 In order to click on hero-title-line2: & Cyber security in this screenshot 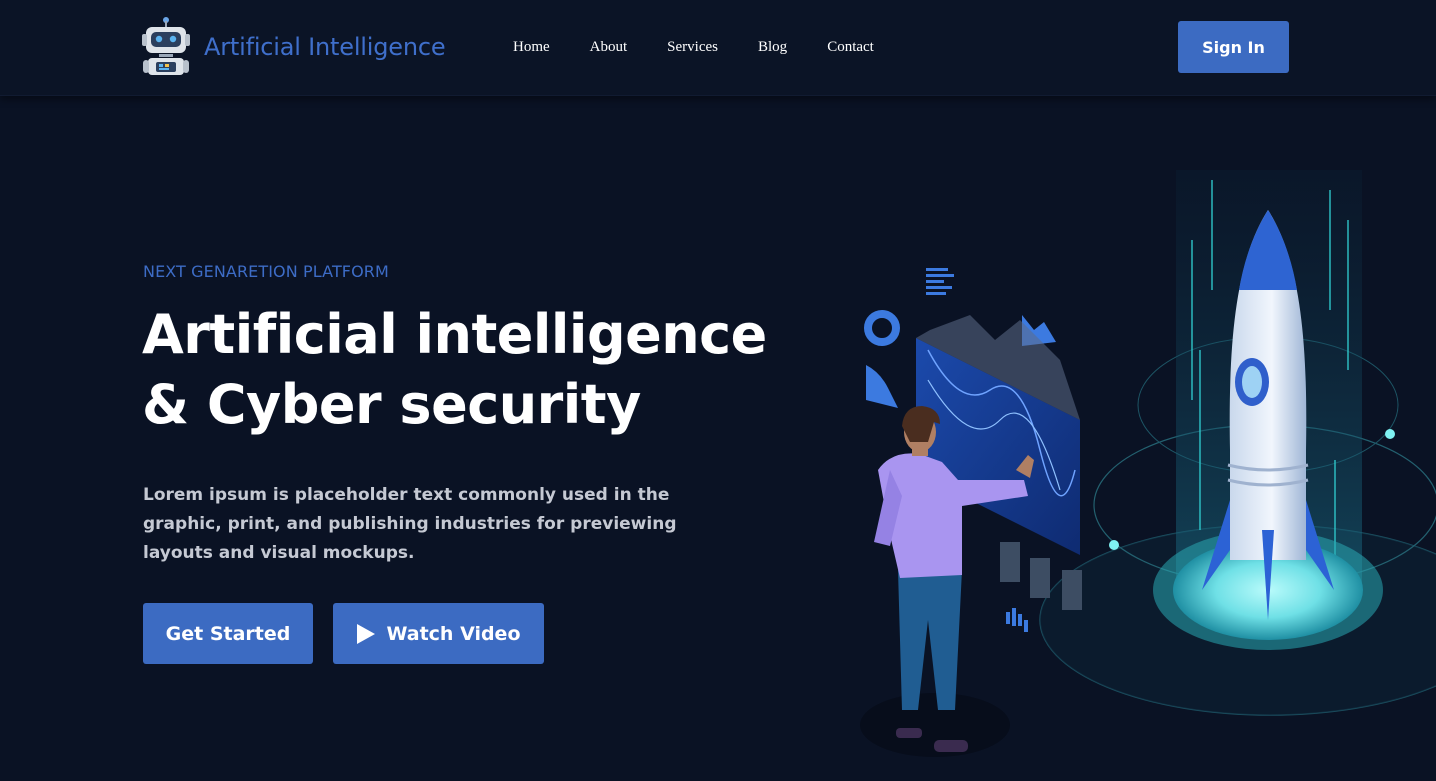, I will do `click(391, 404)`.